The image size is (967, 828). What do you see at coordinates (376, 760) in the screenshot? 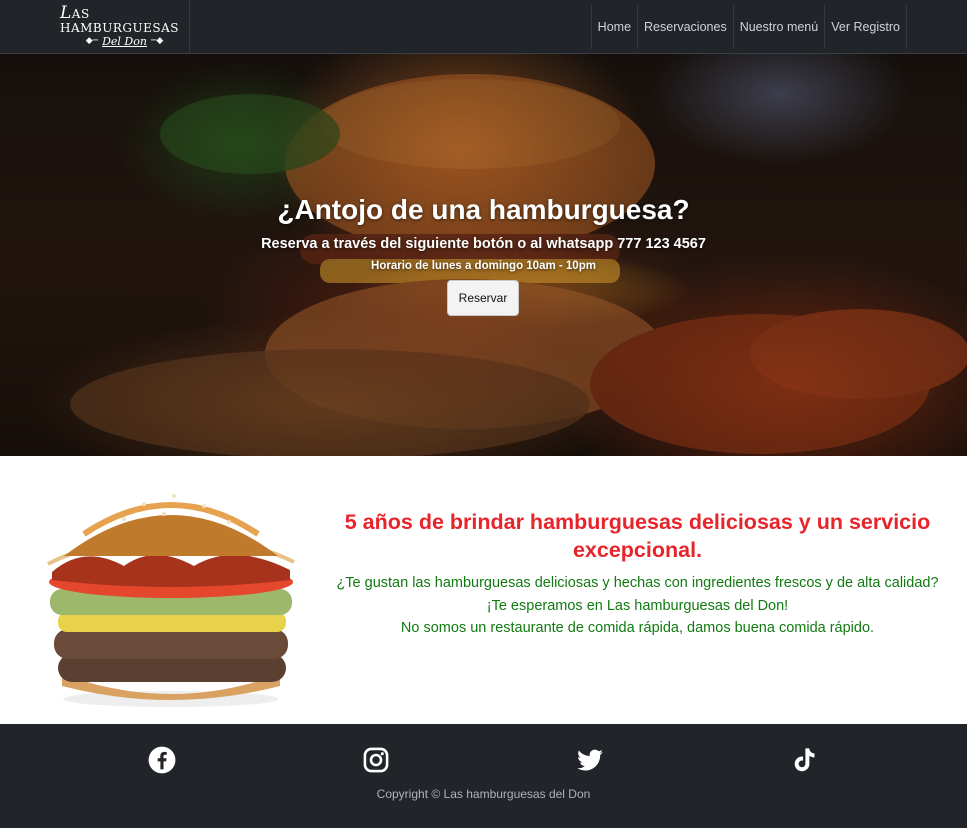
I see `instagram-icon` at bounding box center [376, 760].